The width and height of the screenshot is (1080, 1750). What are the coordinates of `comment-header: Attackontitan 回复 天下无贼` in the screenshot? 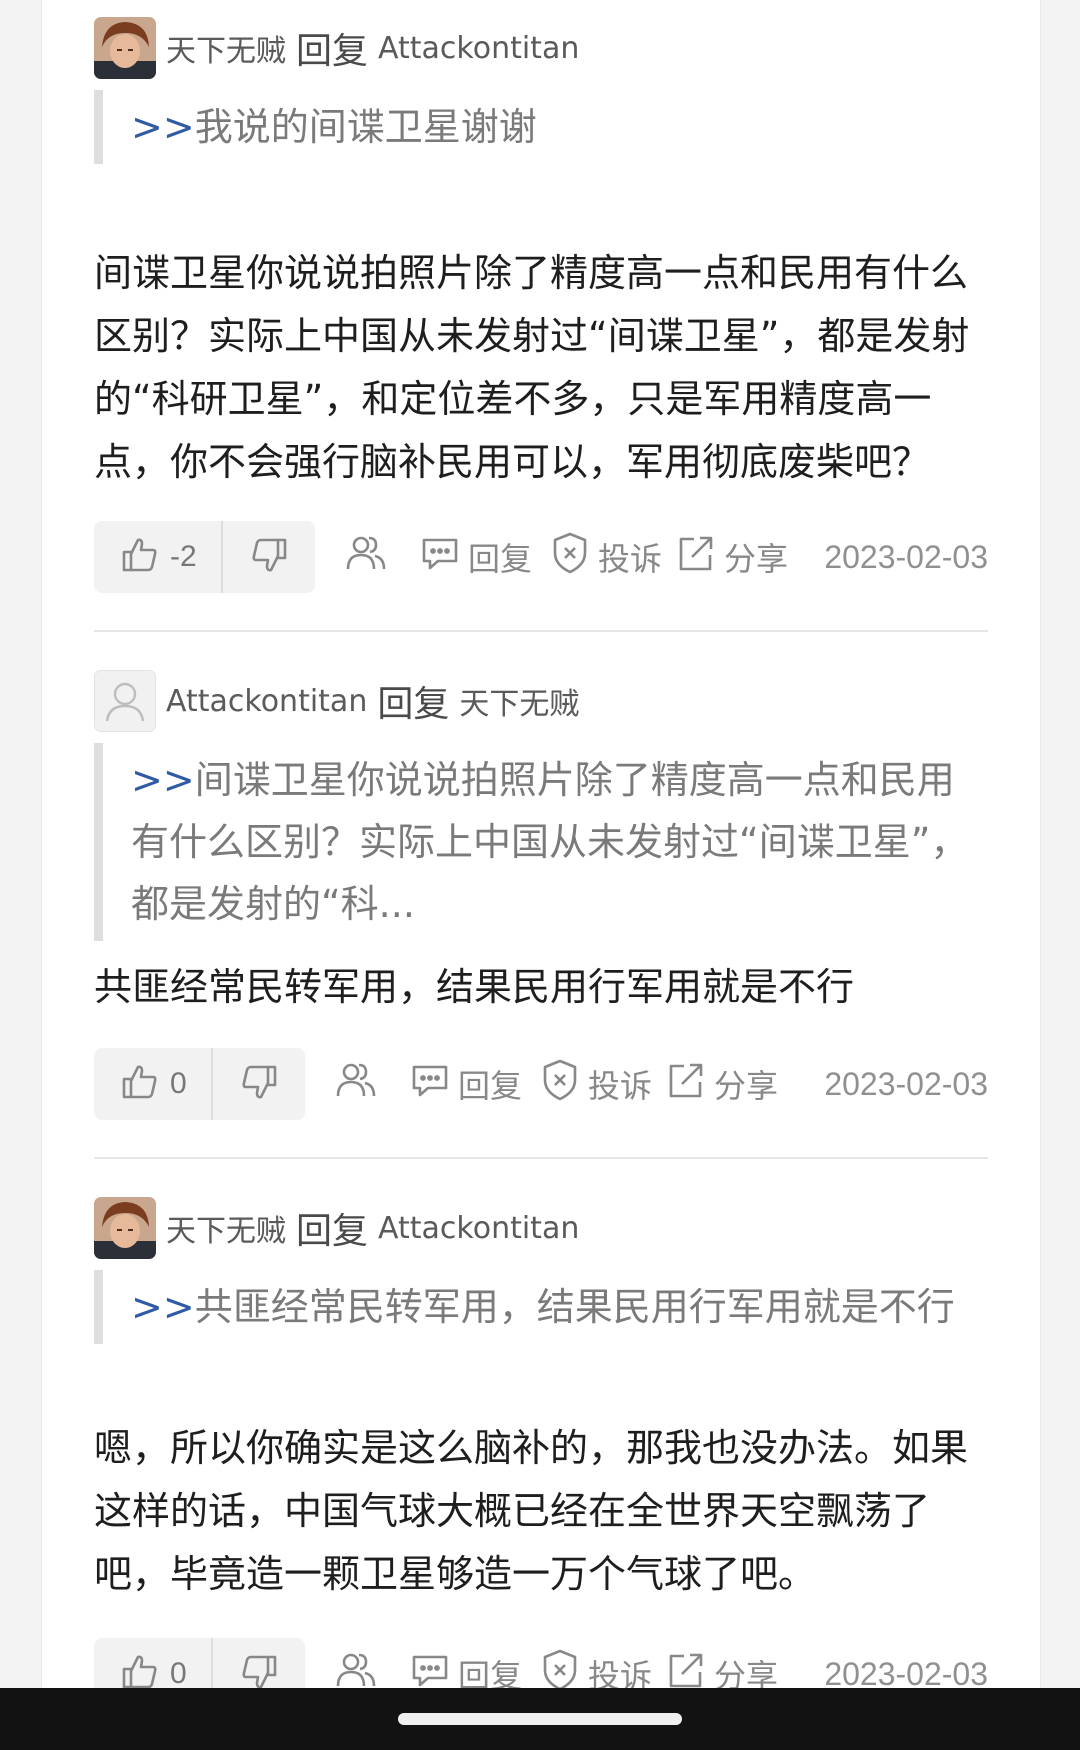 It's located at (336, 701).